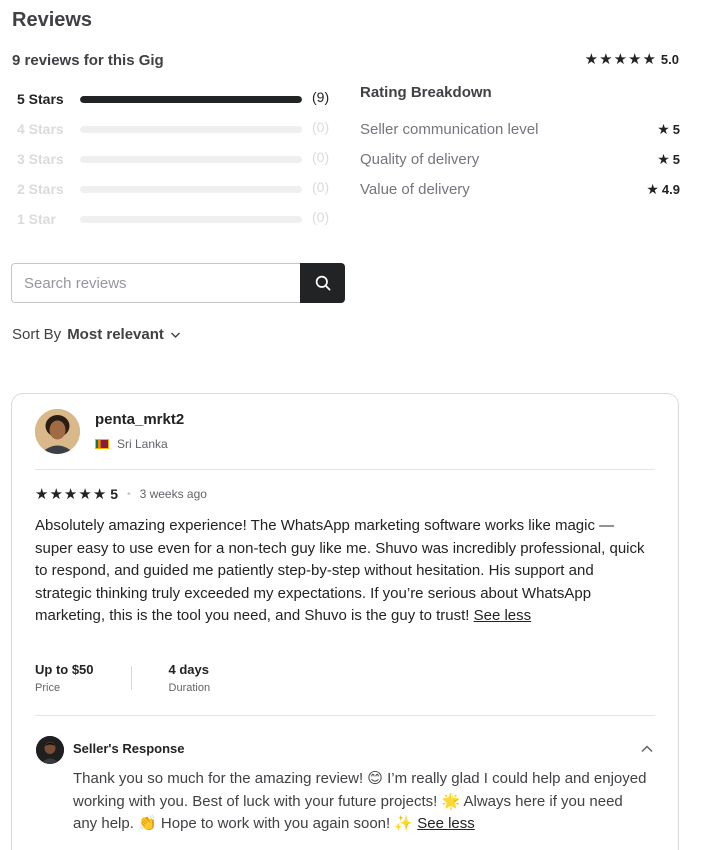 The image size is (701, 850). What do you see at coordinates (121, 494) in the screenshot?
I see `review-rating: ★ ★ ★ ★ ★ 5 • 3 weeks ago` at bounding box center [121, 494].